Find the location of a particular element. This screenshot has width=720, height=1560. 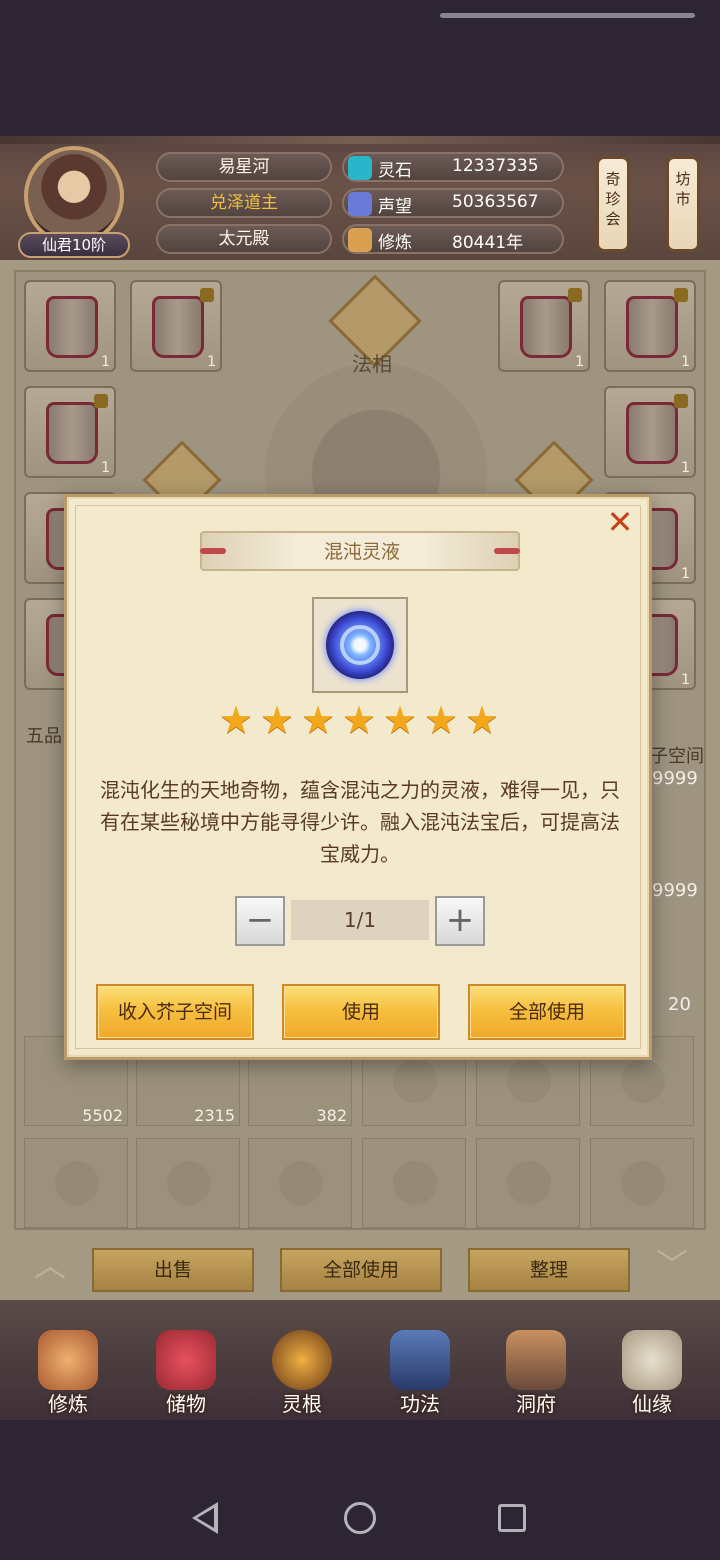

reputation-crystal-icon is located at coordinates (360, 204).